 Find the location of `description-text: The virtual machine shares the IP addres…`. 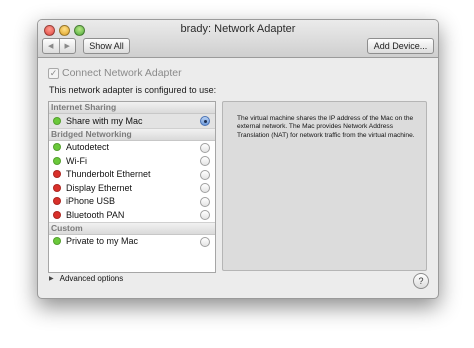

description-text: The virtual machine shares the IP addres… is located at coordinates (326, 127).